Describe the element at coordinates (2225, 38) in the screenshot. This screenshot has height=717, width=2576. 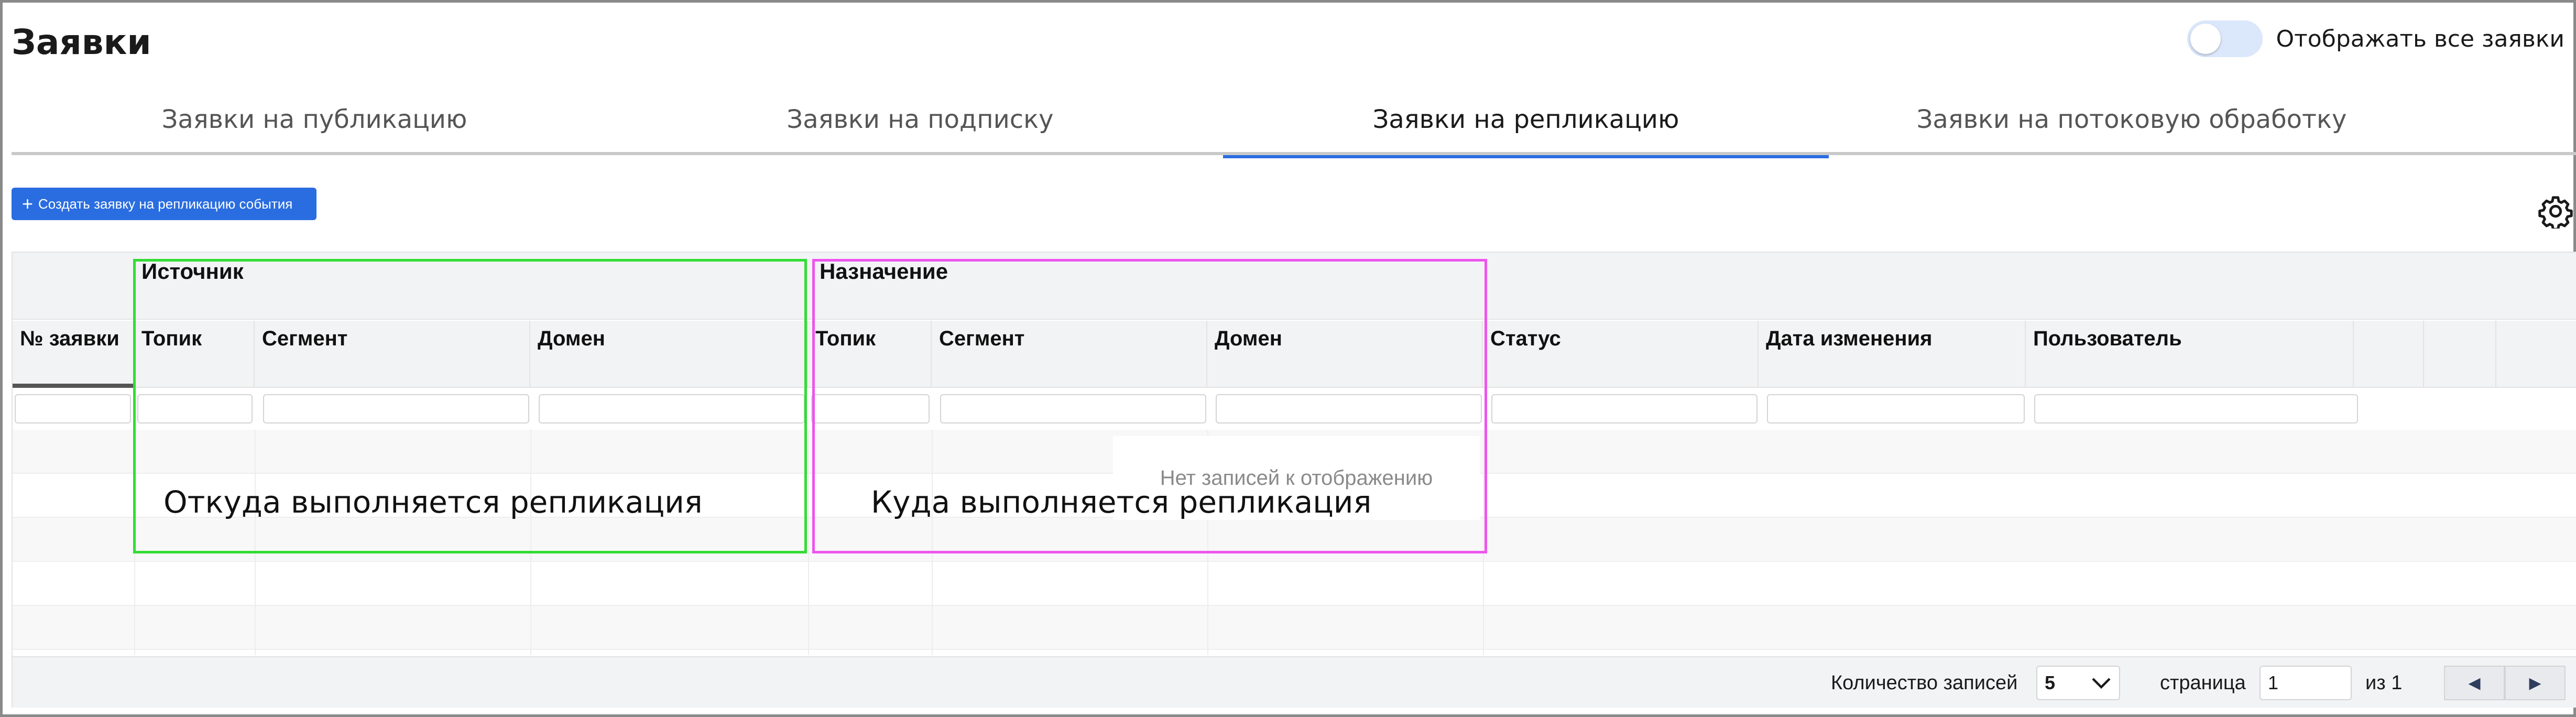
I see `show-all-toggle` at that location.